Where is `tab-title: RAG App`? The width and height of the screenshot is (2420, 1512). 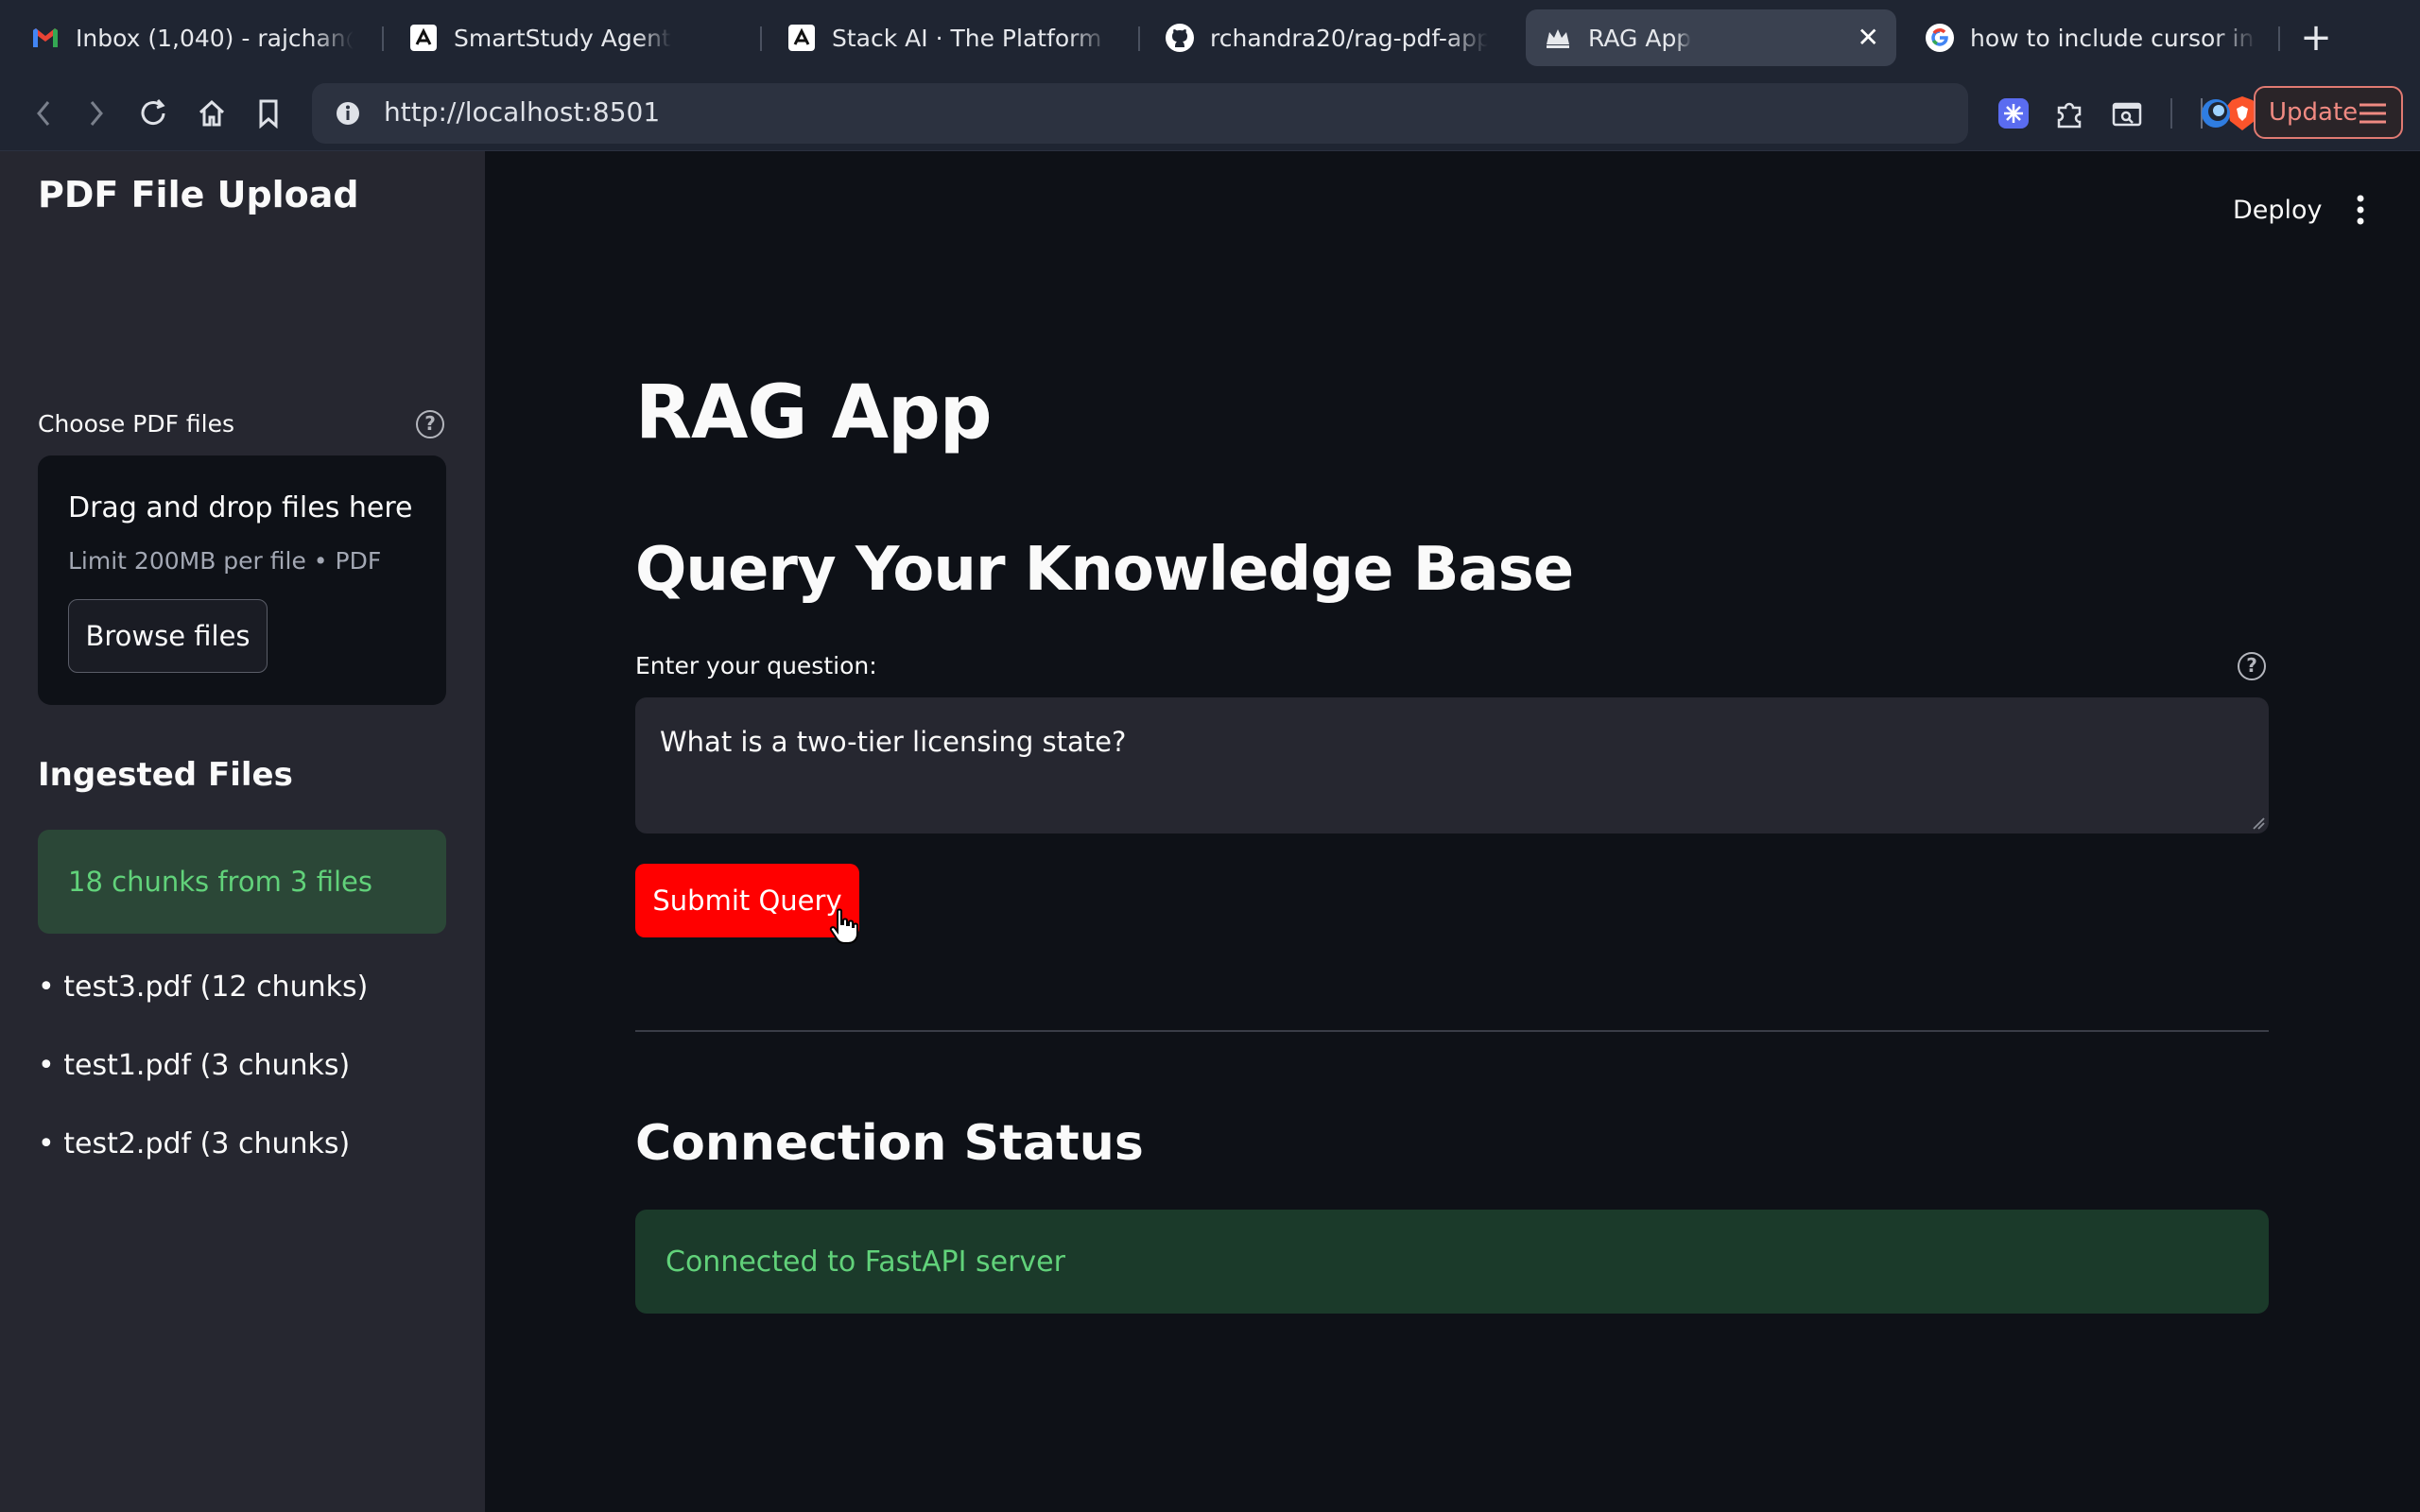 tab-title: RAG App is located at coordinates (1640, 38).